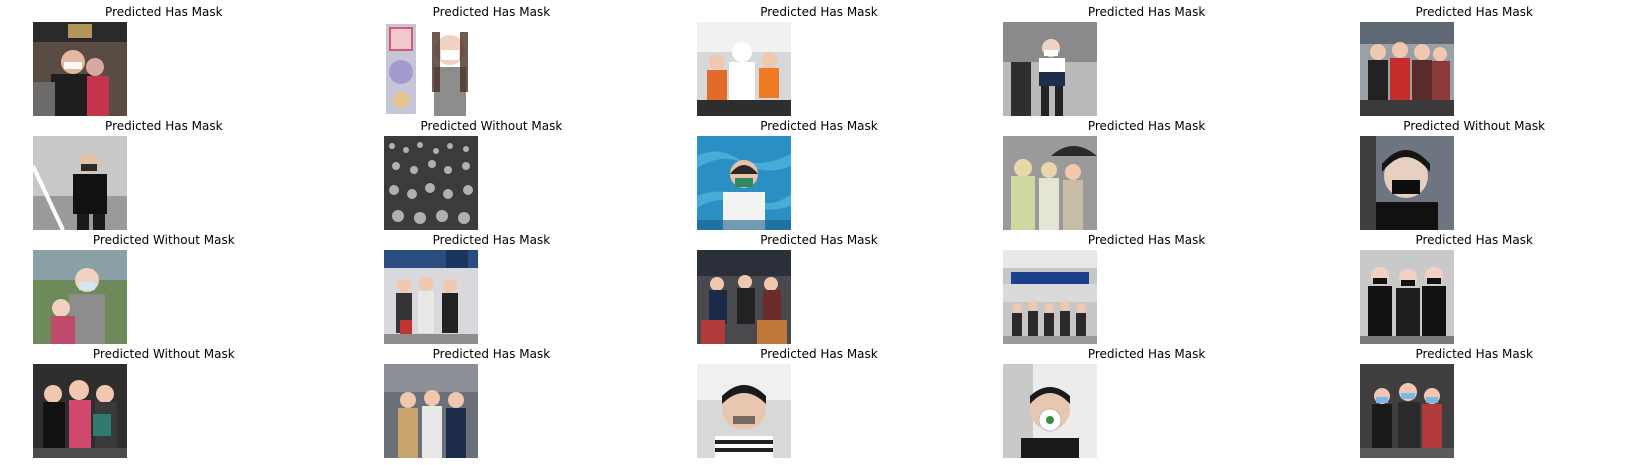 The image size is (1638, 465). What do you see at coordinates (1147, 400) in the screenshot?
I see `panel-19: Predicted Has Mask` at bounding box center [1147, 400].